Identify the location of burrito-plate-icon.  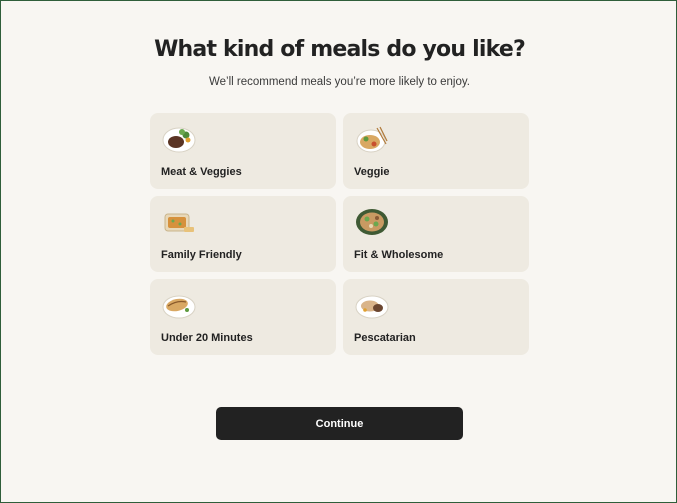
(179, 307).